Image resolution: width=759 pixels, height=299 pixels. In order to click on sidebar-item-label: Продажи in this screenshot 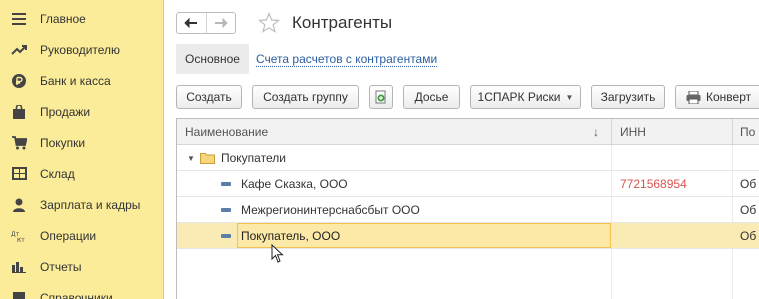, I will do `click(65, 111)`.